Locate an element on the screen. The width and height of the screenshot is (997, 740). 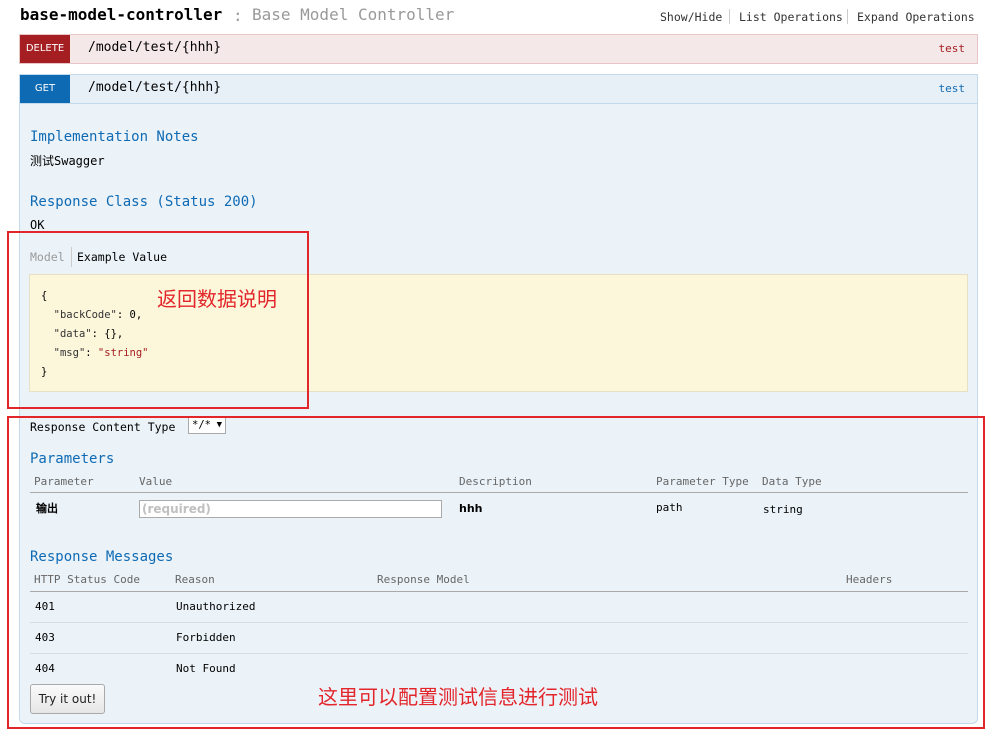
implementation-notes-title: Implementation Notes is located at coordinates (114, 137).